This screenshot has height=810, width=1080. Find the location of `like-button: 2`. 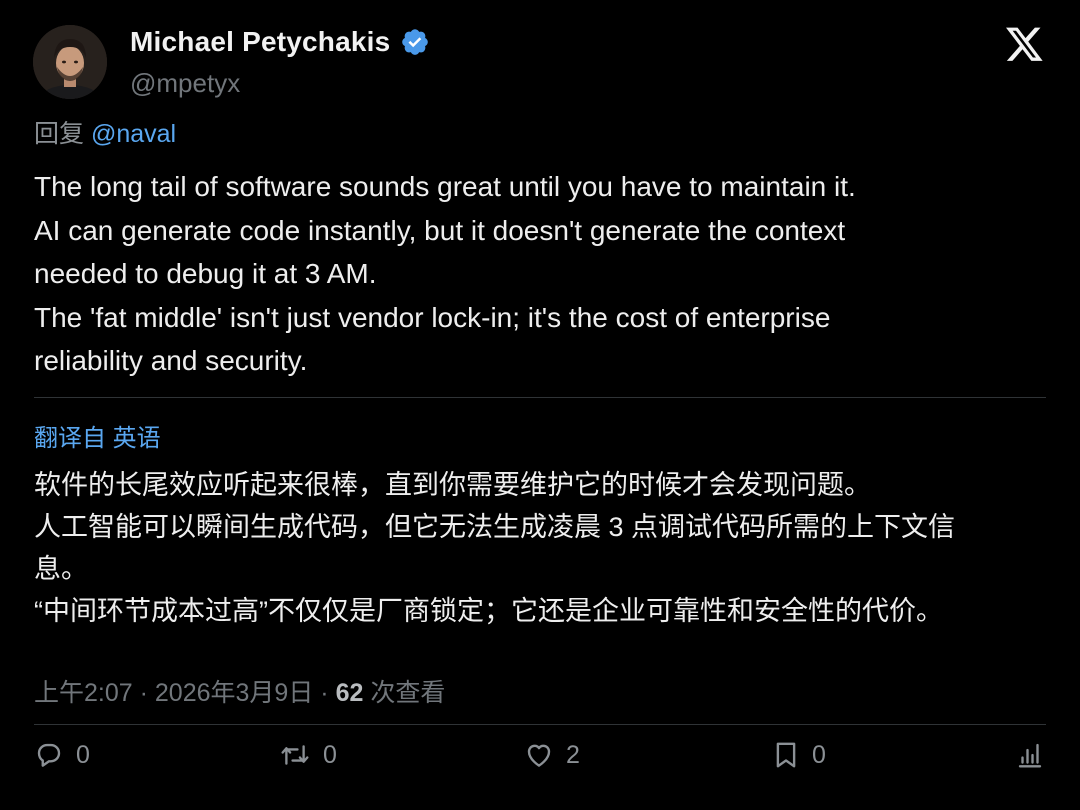

like-button: 2 is located at coordinates (552, 755).